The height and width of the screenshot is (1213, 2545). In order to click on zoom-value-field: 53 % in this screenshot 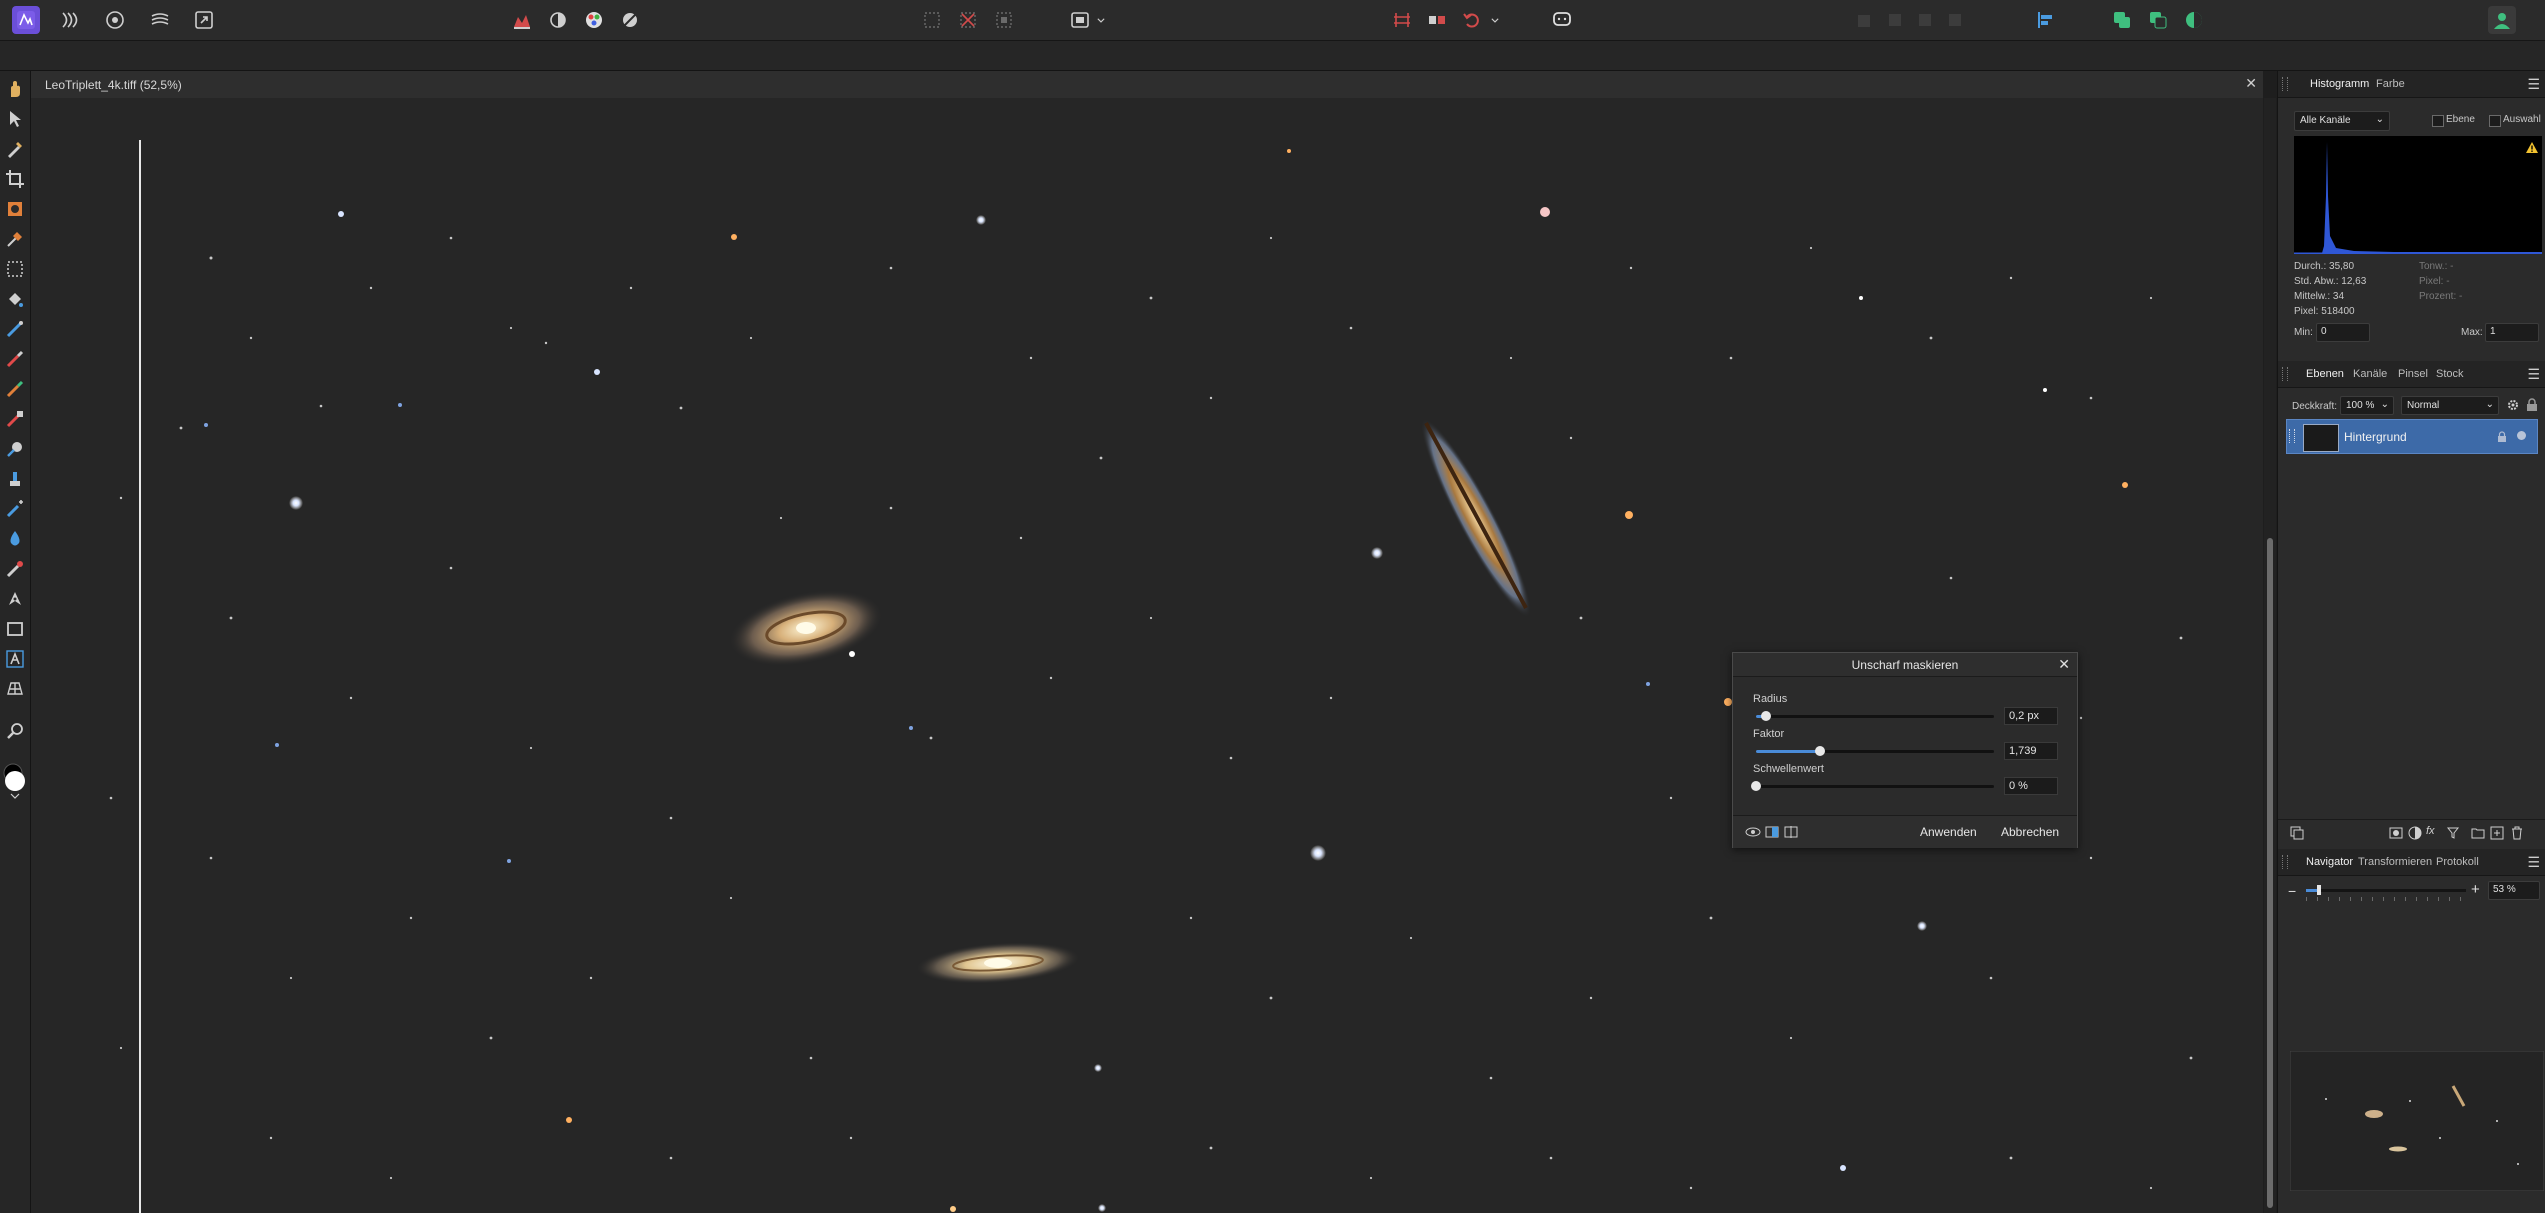, I will do `click(2514, 890)`.